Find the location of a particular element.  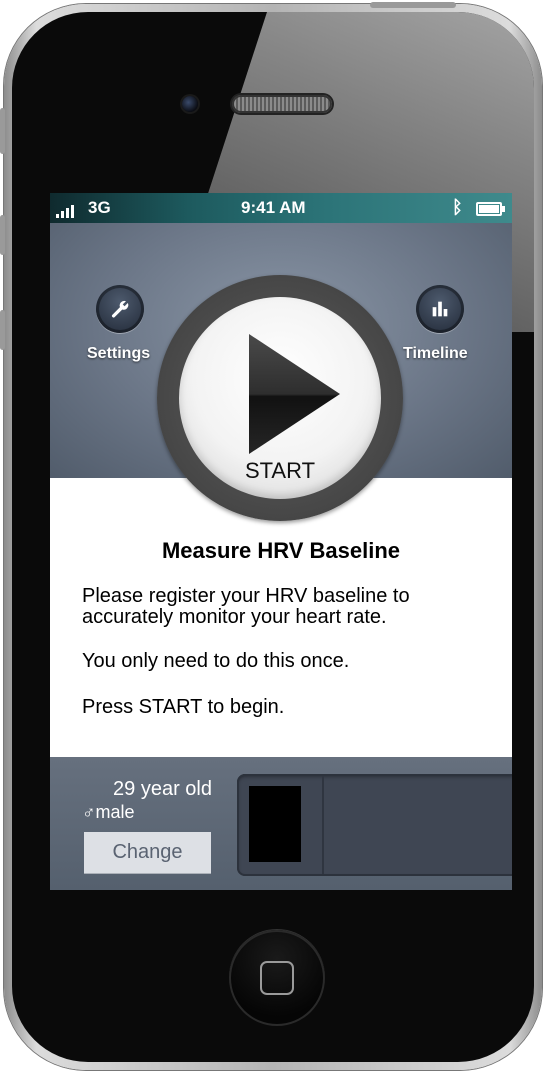

home-button is located at coordinates (277, 978).